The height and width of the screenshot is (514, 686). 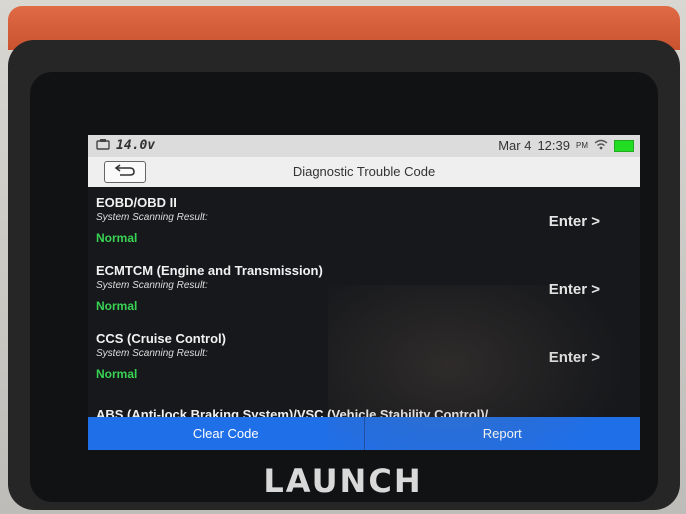 I want to click on clear-code-button: Clear Code, so click(x=226, y=433).